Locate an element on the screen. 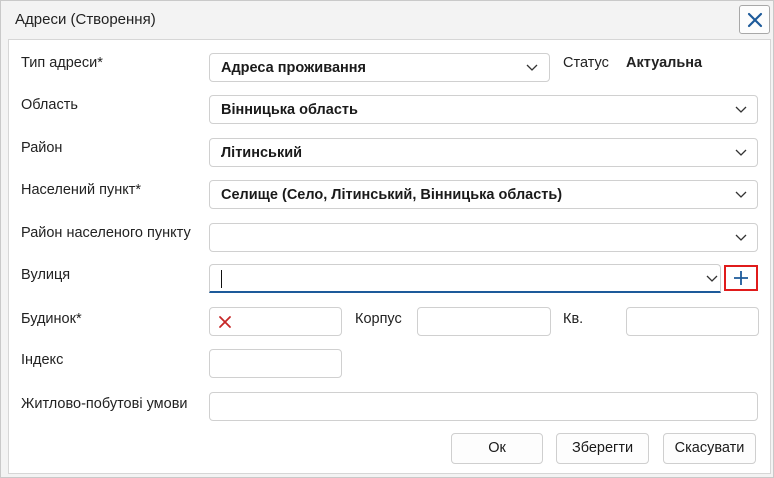 The image size is (774, 478). region-label: Область is located at coordinates (49, 105).